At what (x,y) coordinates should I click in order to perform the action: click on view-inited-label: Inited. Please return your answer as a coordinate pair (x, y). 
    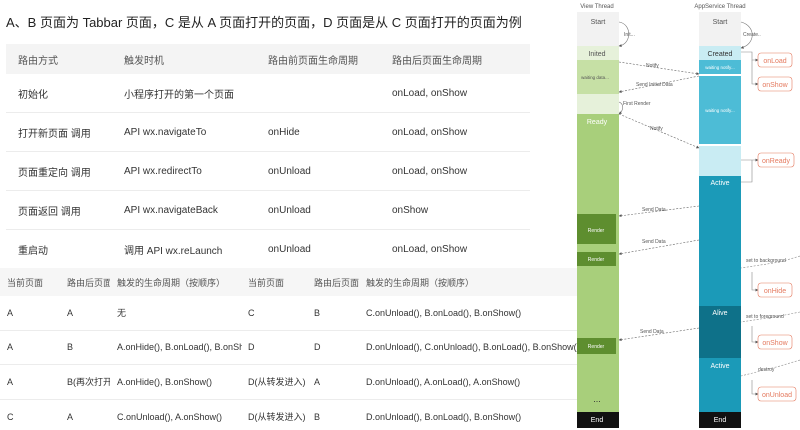
    Looking at the image, I should click on (596, 54).